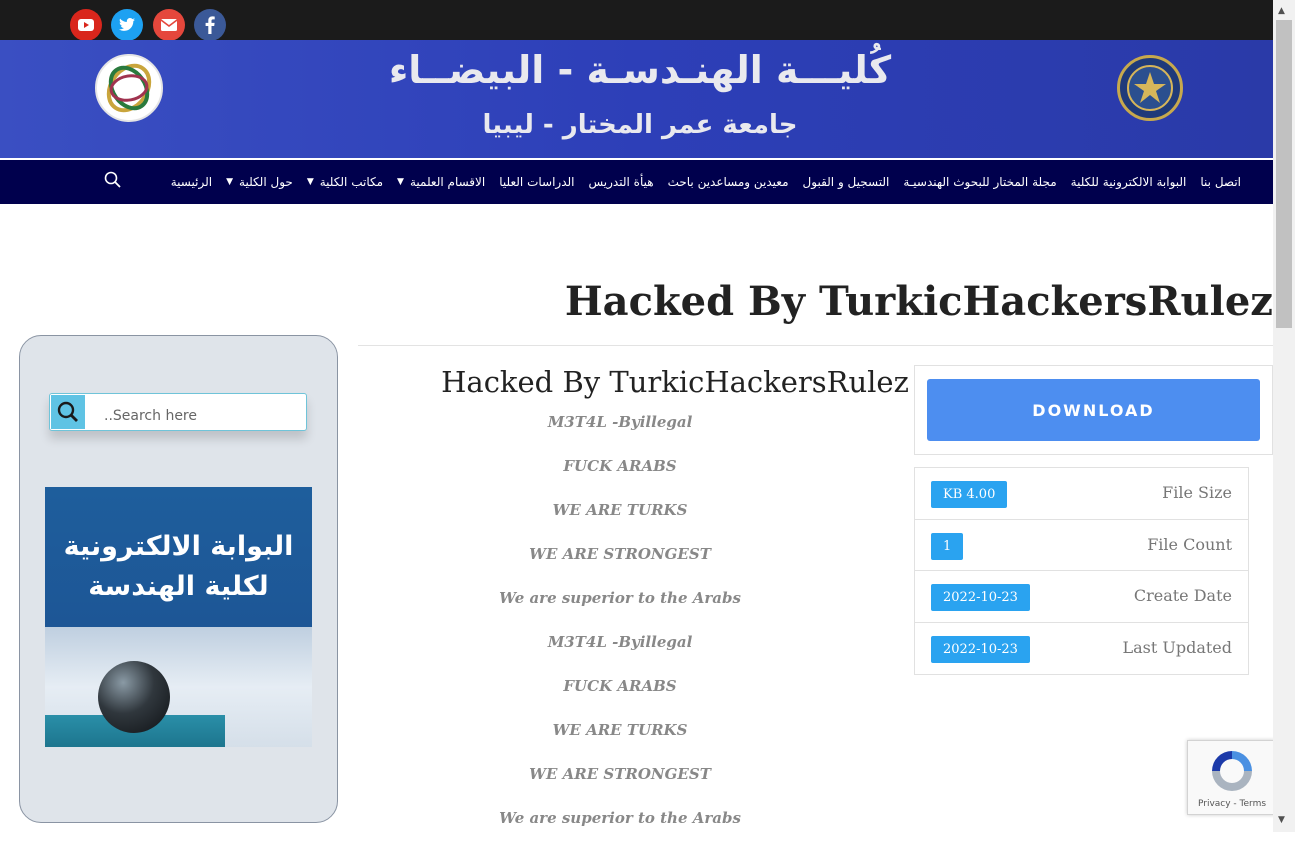 This screenshot has width=1295, height=853. I want to click on nav-item-assistants: معيدين ومساعدين باحث, so click(728, 182).